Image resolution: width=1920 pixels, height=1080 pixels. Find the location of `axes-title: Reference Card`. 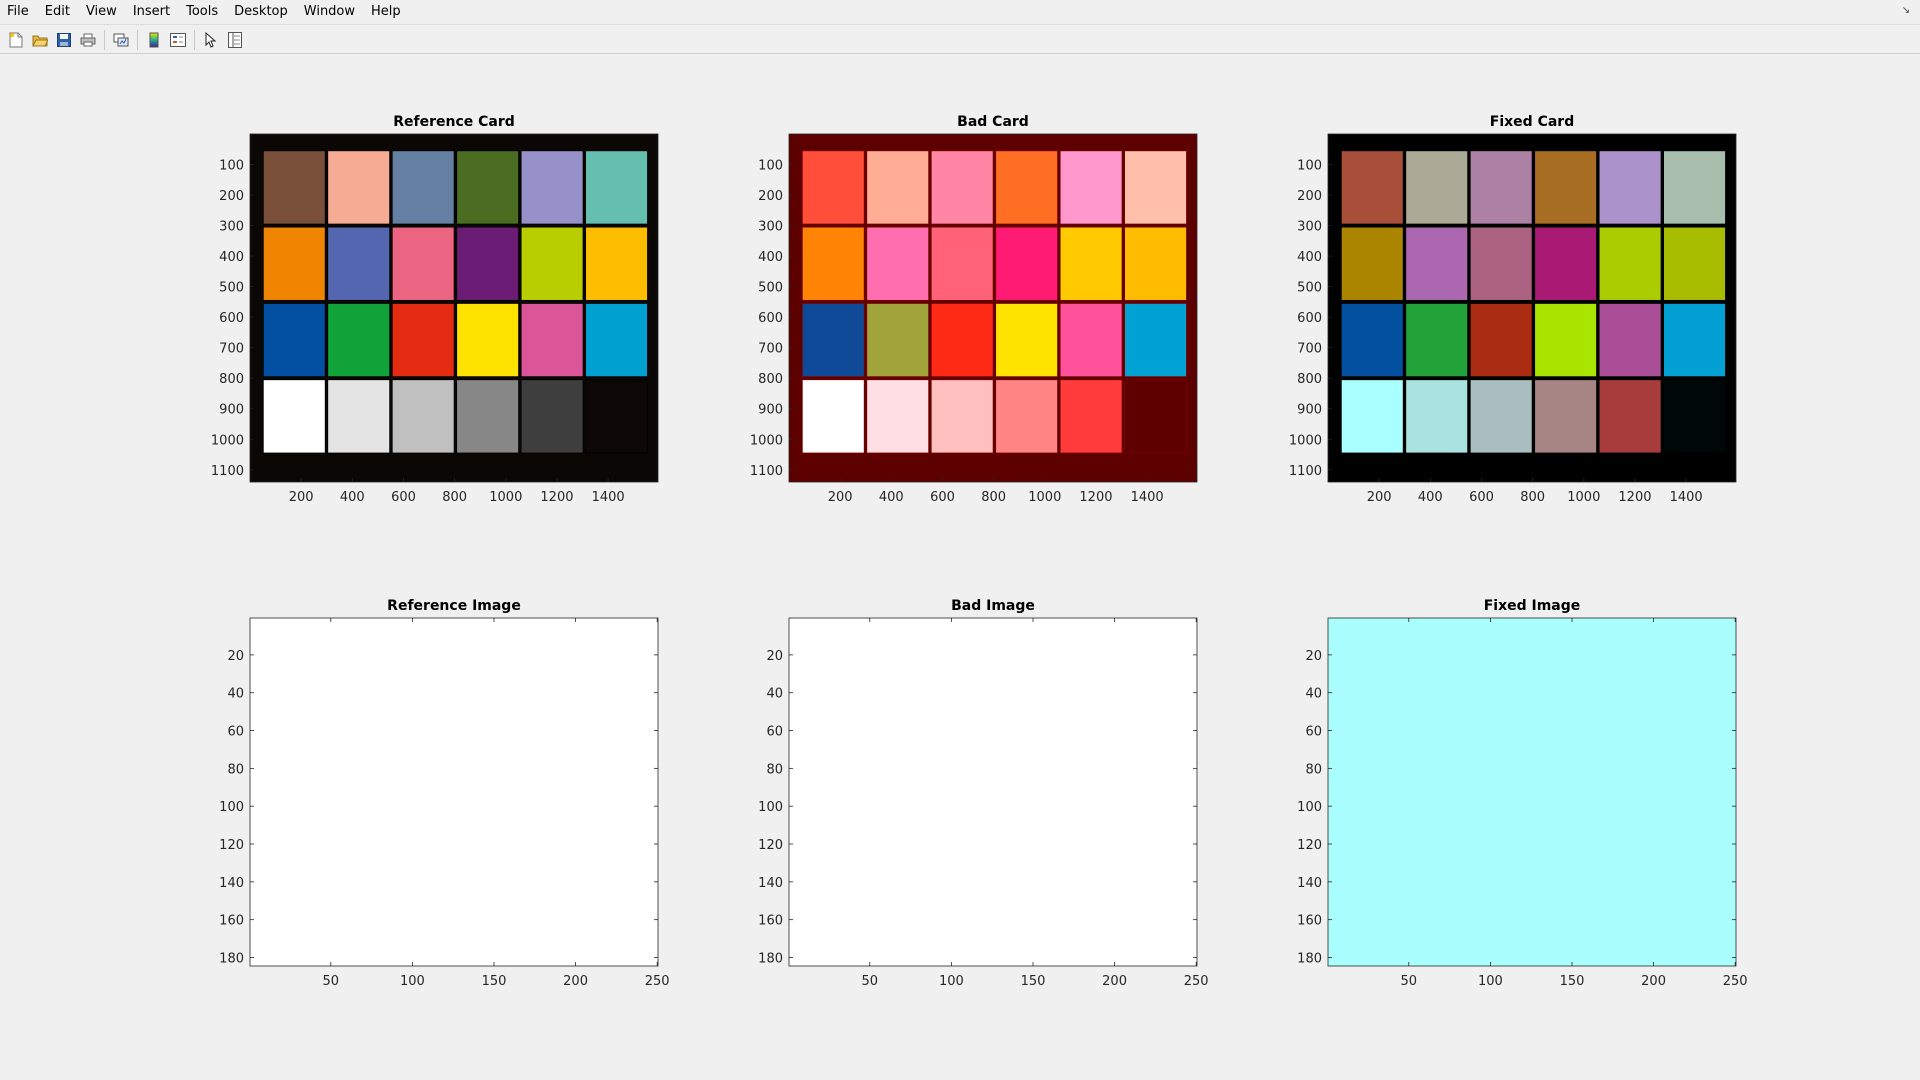

axes-title: Reference Card is located at coordinates (454, 122).